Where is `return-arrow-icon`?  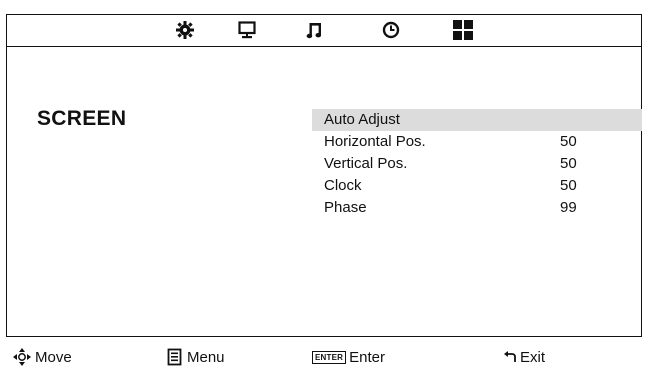 return-arrow-icon is located at coordinates (510, 356).